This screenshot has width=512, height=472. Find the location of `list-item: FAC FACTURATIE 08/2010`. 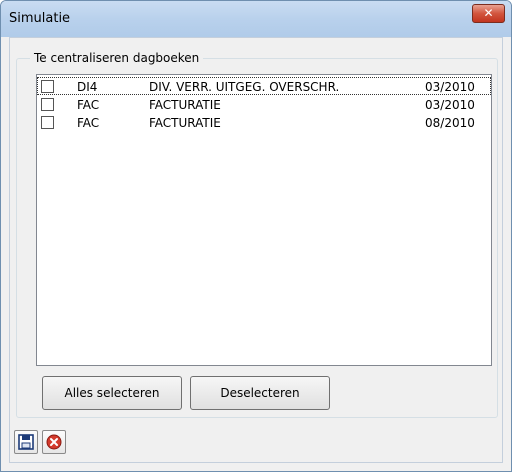

list-item: FAC FACTURATIE 08/2010 is located at coordinates (264, 122).